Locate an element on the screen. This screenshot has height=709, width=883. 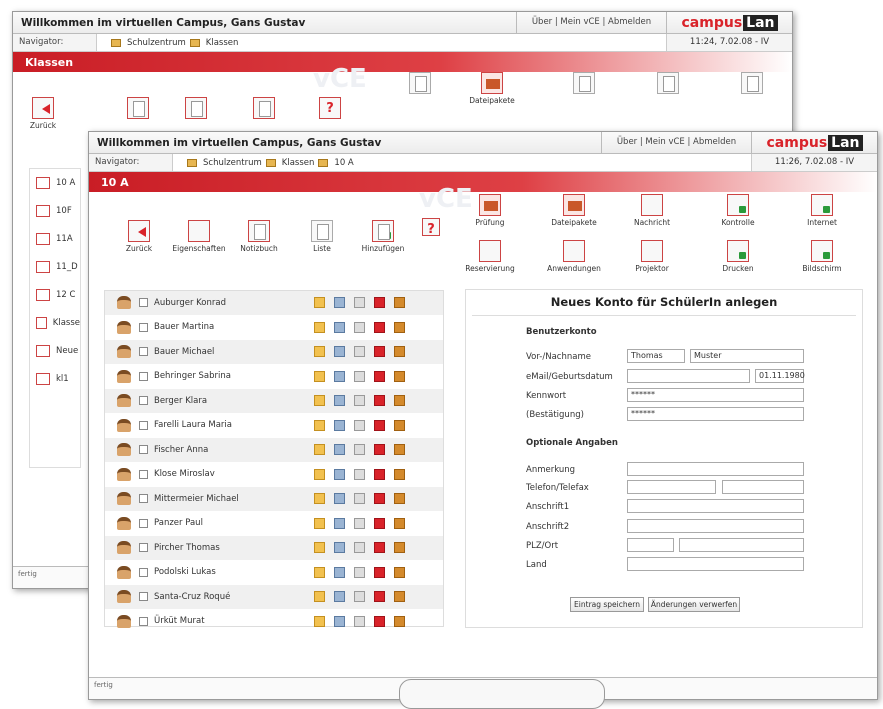
address2-input is located at coordinates (715, 526).